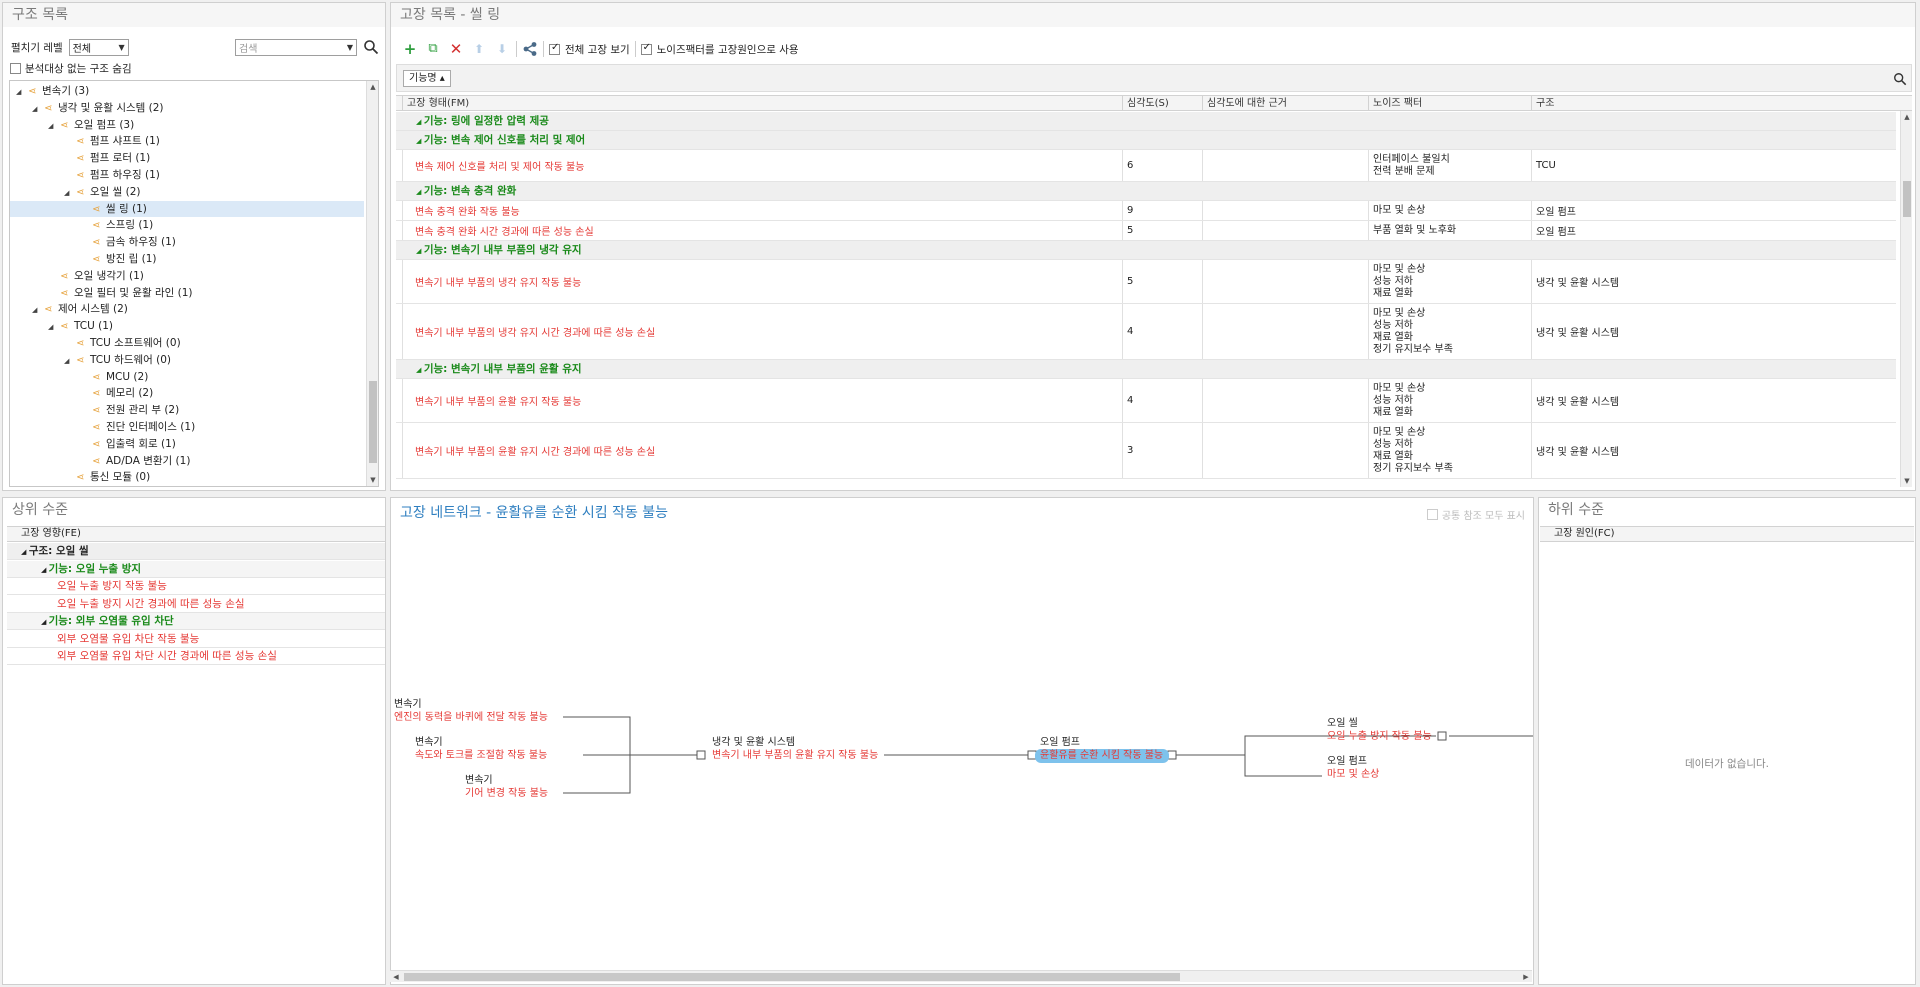 The width and height of the screenshot is (1920, 987). Describe the element at coordinates (762, 400) in the screenshot. I see `fm-cell: 변속기 내부 부품의 윤활 유지 작동 불능` at that location.